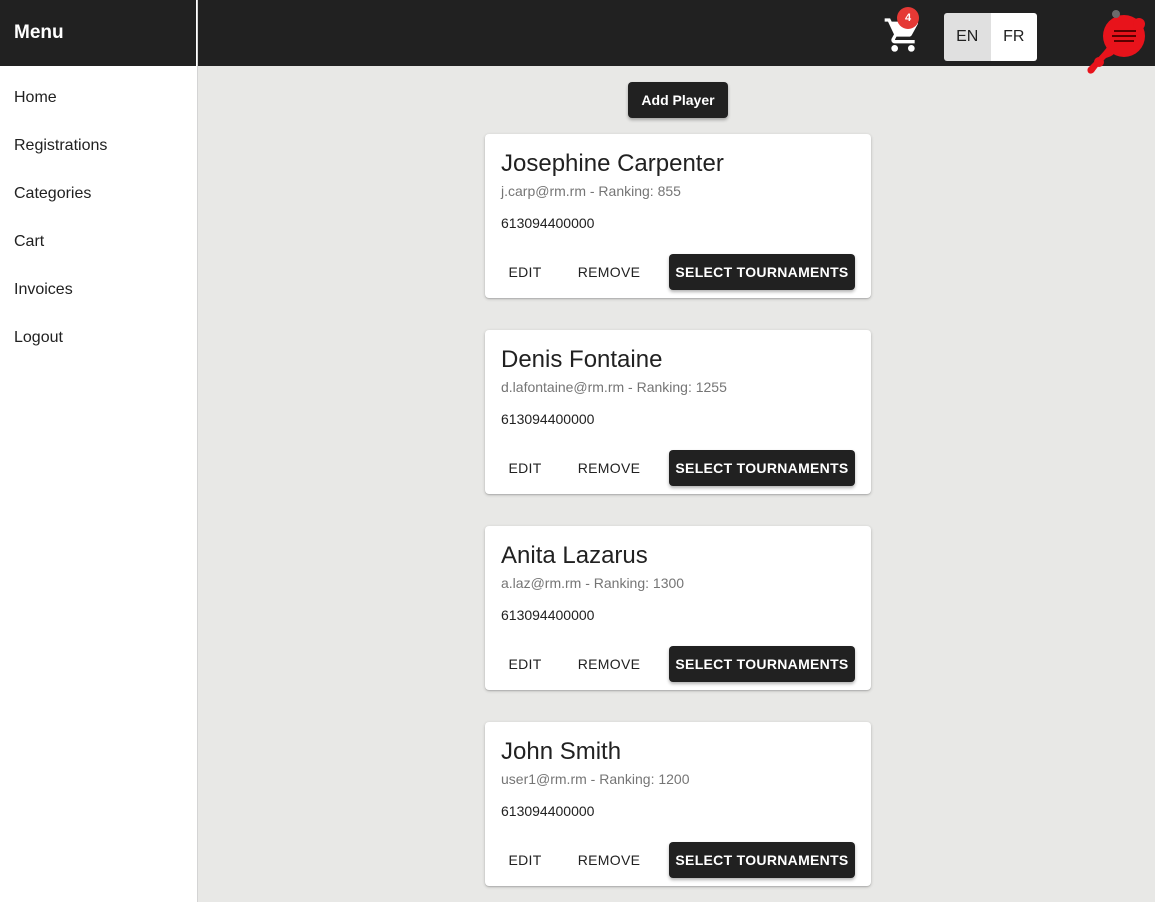 This screenshot has width=1155, height=902. I want to click on add-player-button: Add Player, so click(678, 100).